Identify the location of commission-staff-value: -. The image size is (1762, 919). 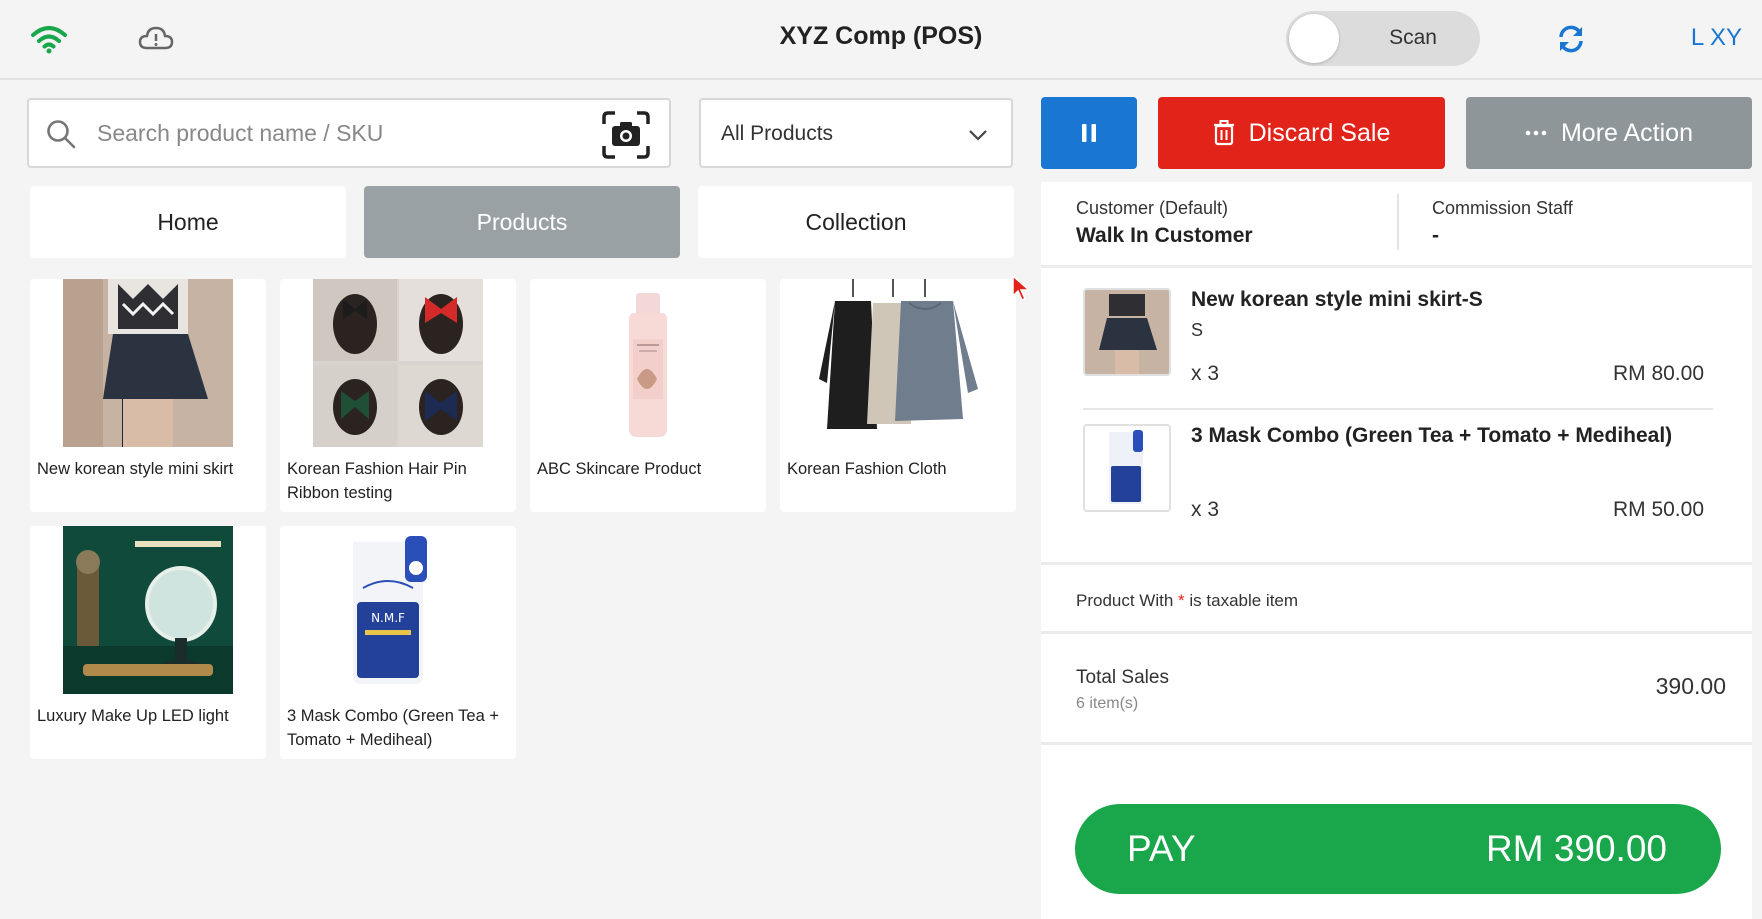
(1435, 236).